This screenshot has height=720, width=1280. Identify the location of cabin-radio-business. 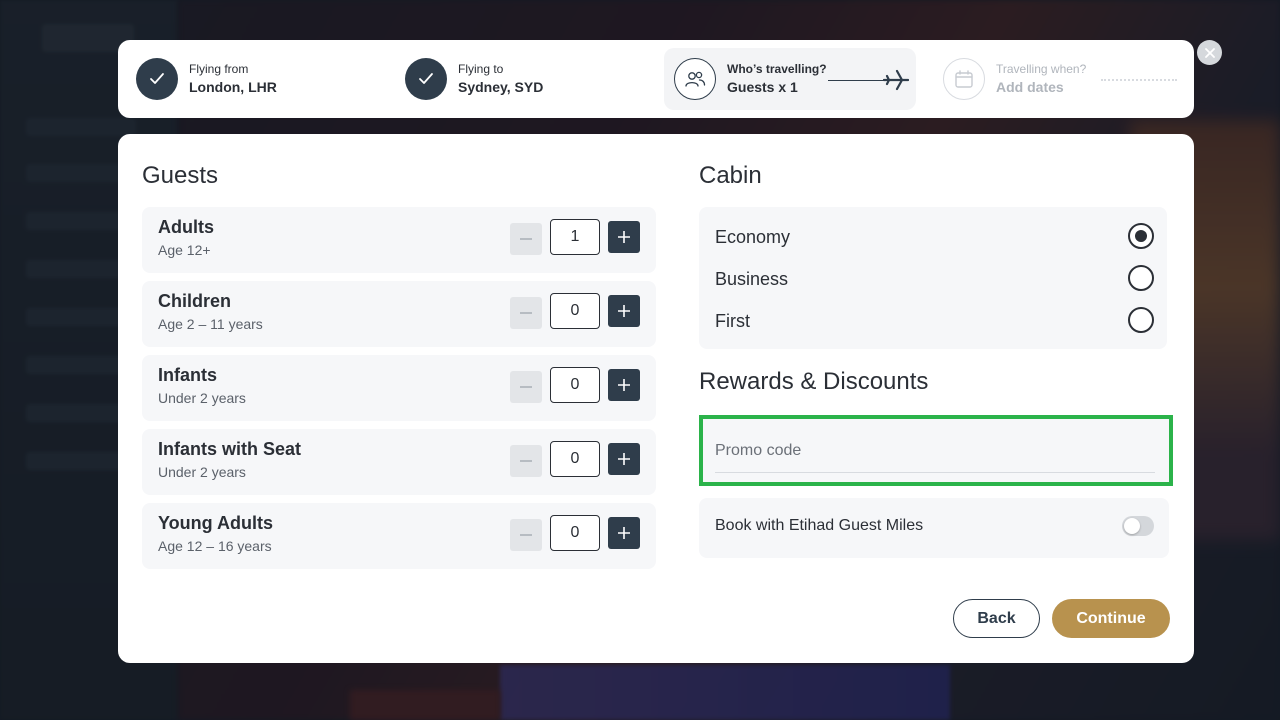
(1141, 278).